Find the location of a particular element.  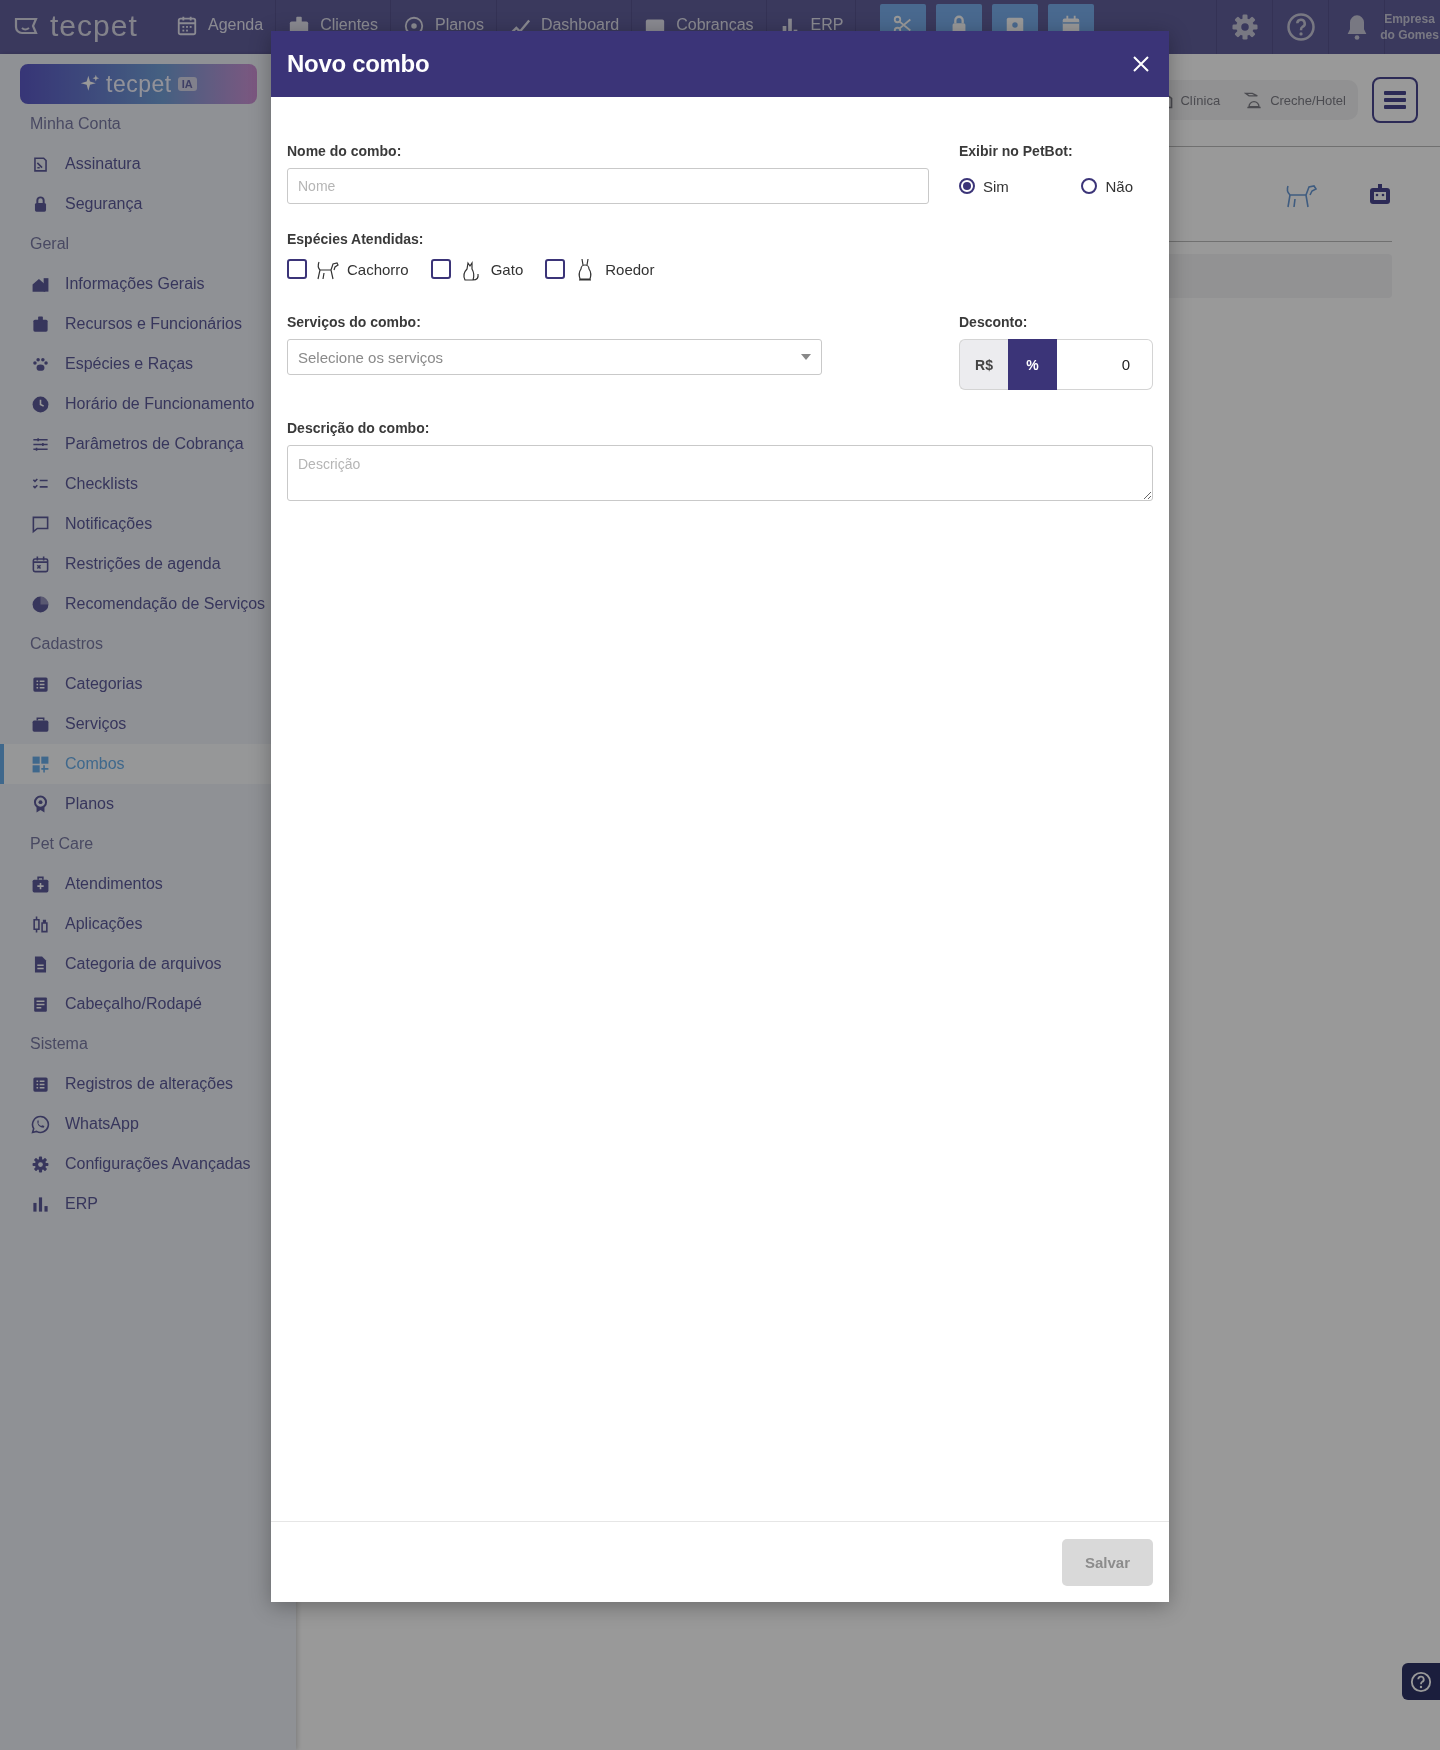

checkbox-option: Cachorro is located at coordinates (348, 269).